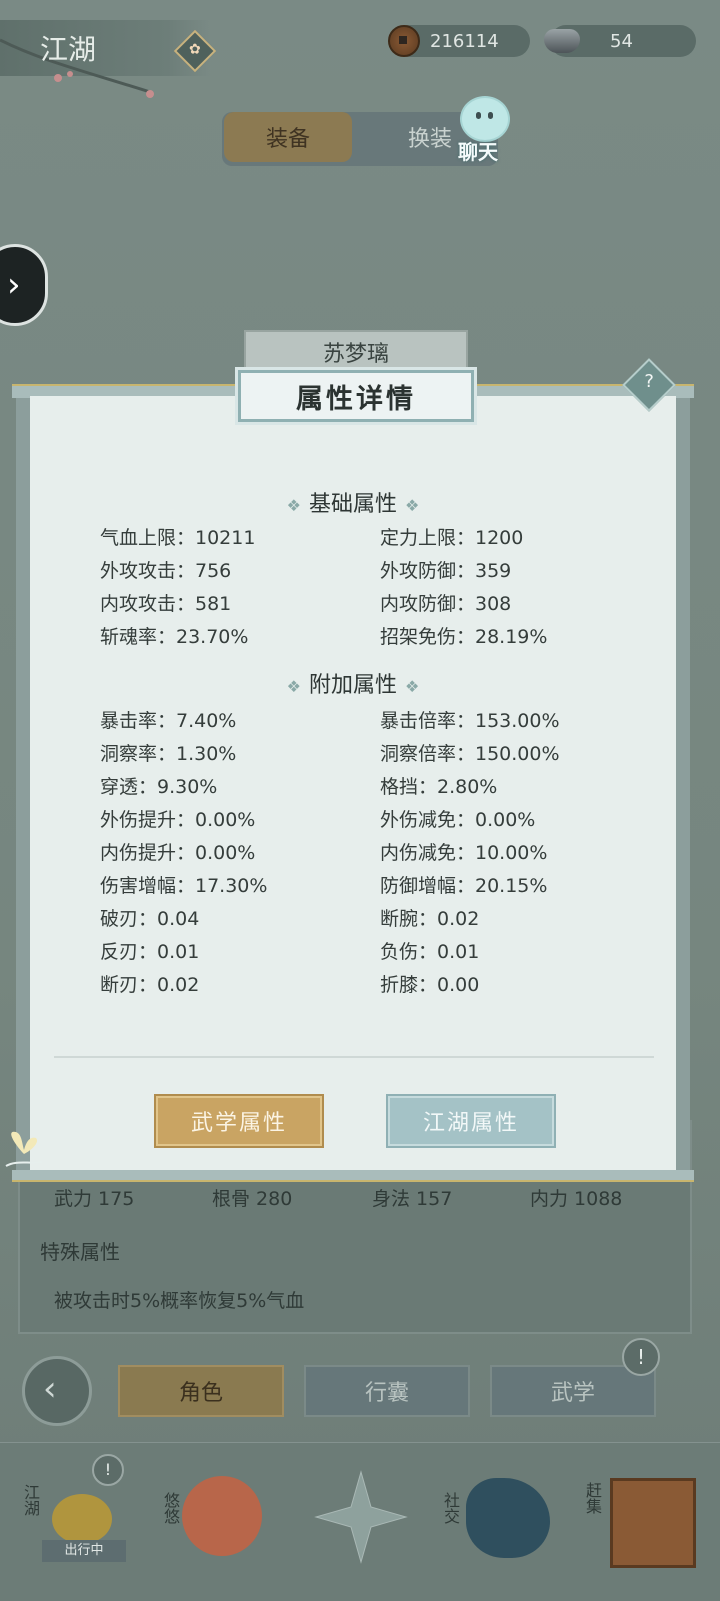 The width and height of the screenshot is (720, 1601). I want to click on stat-int-dmg-up: 内伤提升：0.00%, so click(178, 853).